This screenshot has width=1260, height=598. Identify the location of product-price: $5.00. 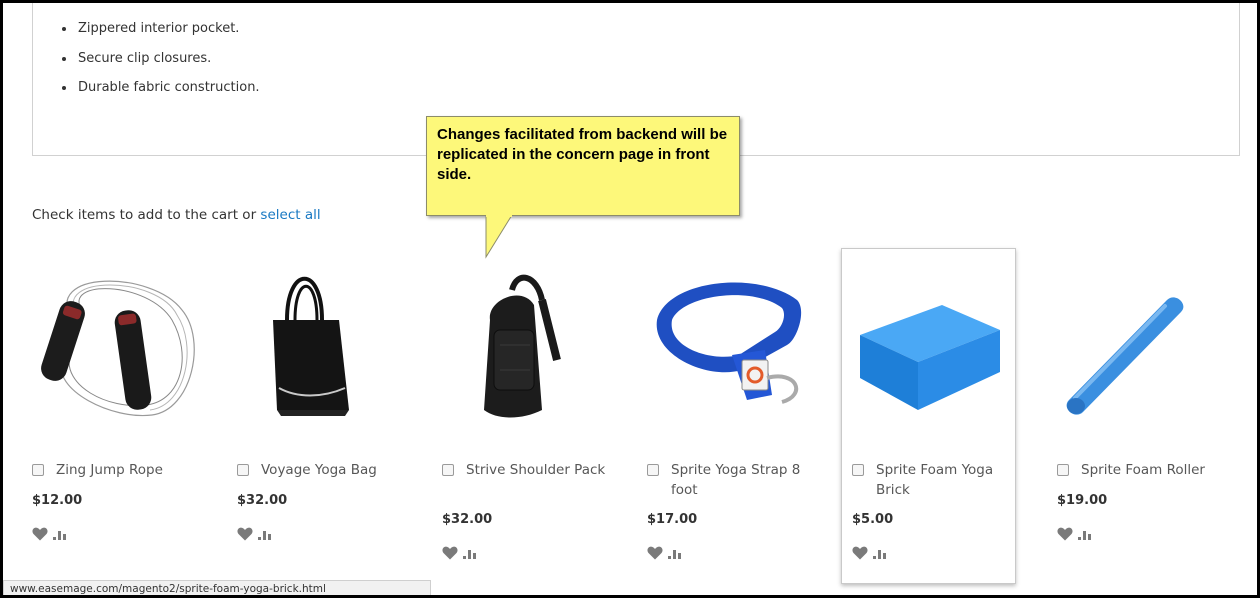
(873, 519).